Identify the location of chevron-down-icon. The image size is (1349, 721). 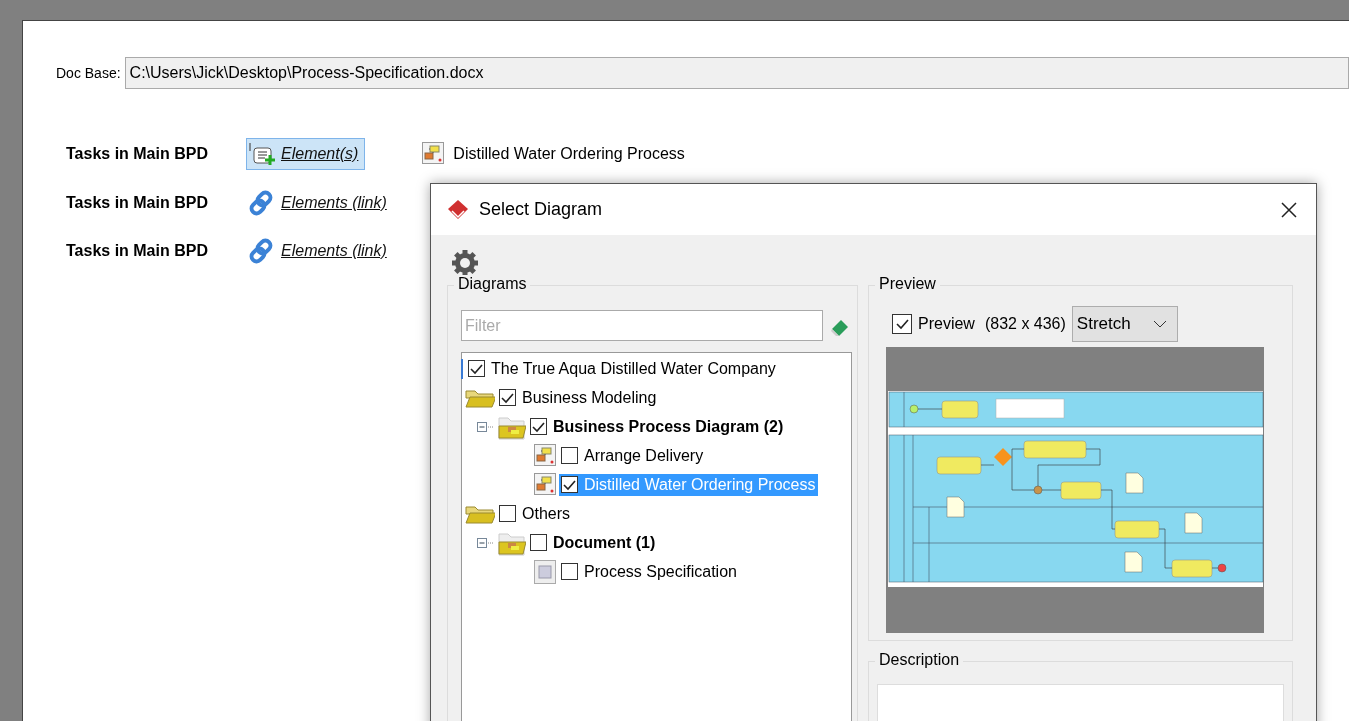
(1159, 324).